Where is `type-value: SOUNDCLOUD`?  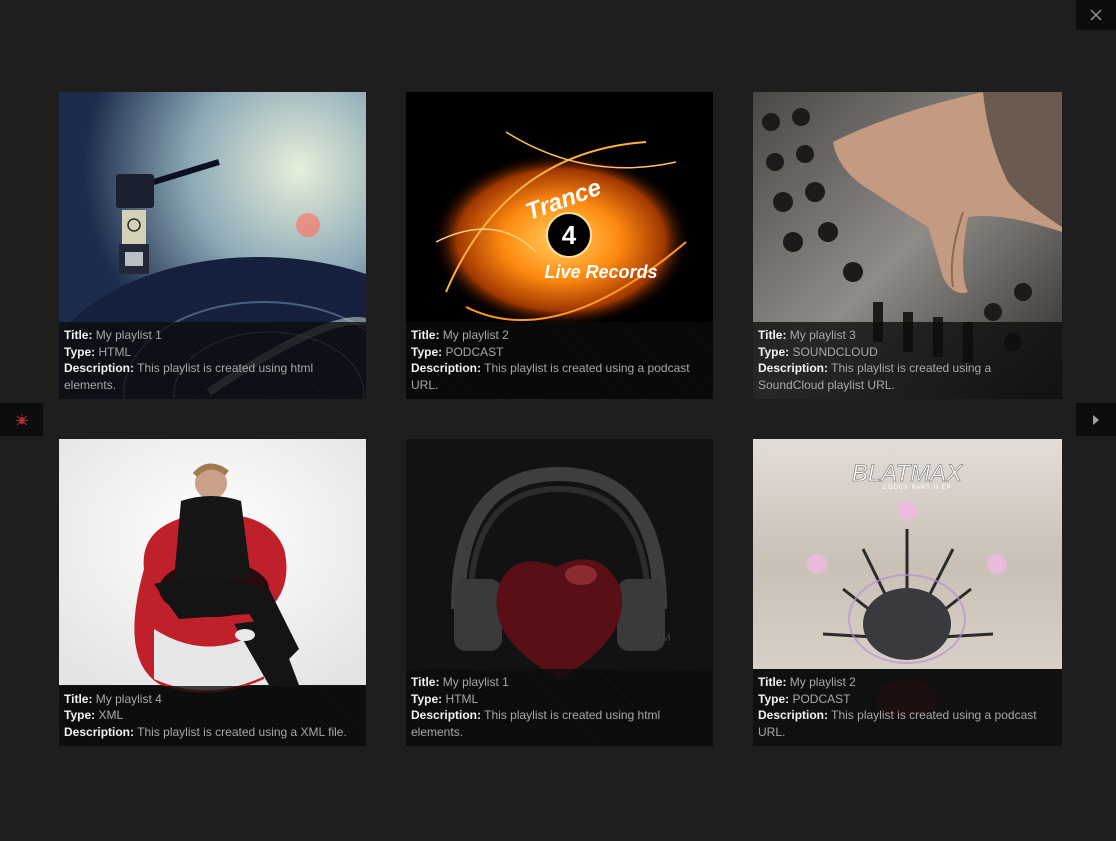 type-value: SOUNDCLOUD is located at coordinates (835, 351).